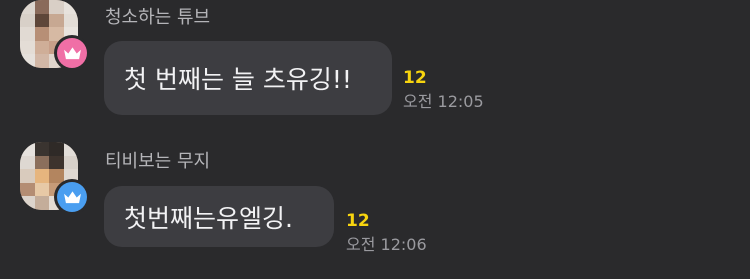 Image resolution: width=750 pixels, height=279 pixels. I want to click on message-bubble: 첫 번째는 늘 츠유깅!!, so click(248, 78).